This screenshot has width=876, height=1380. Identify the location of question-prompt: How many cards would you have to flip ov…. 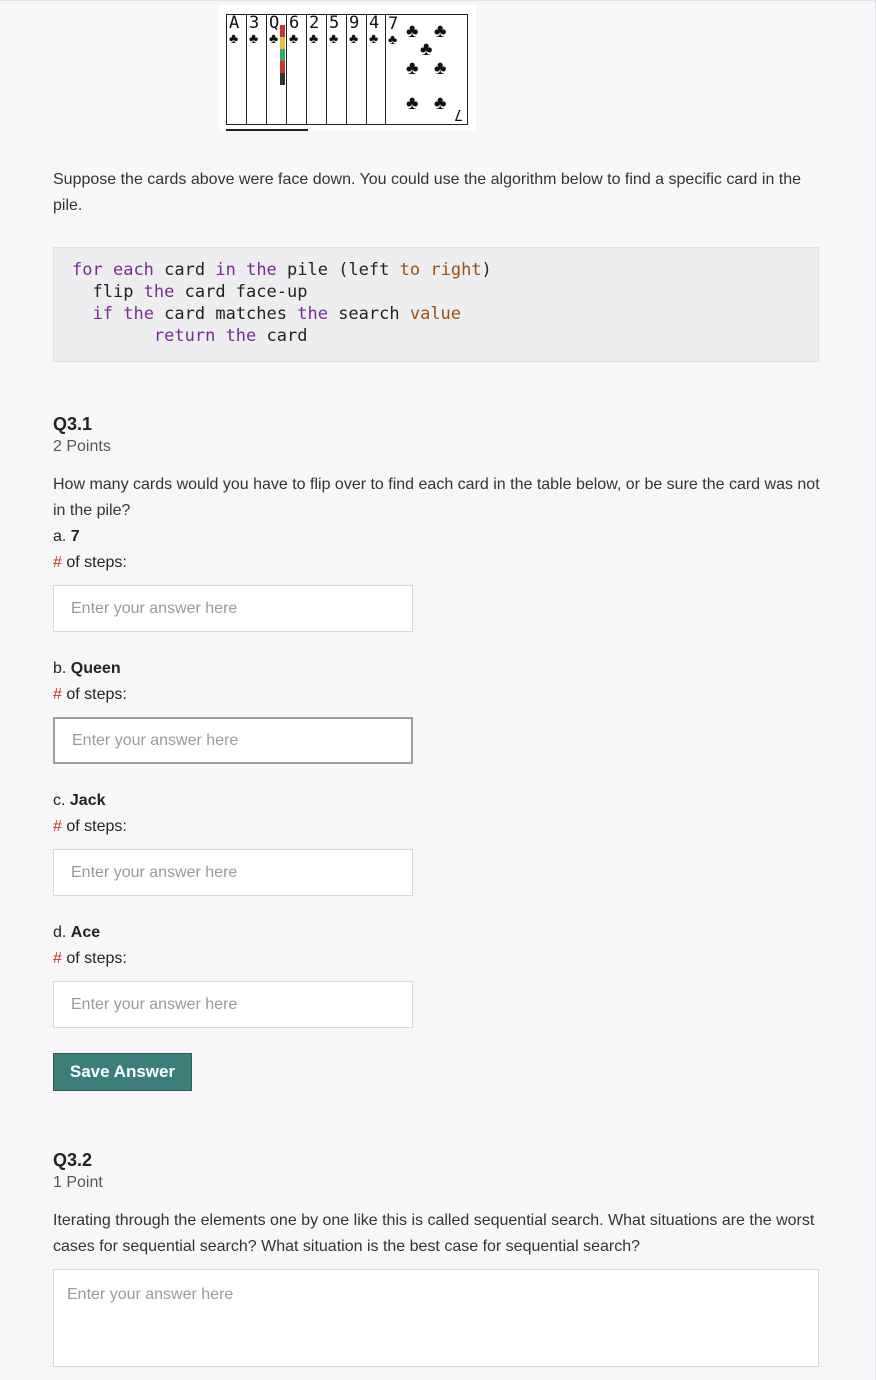
(436, 497).